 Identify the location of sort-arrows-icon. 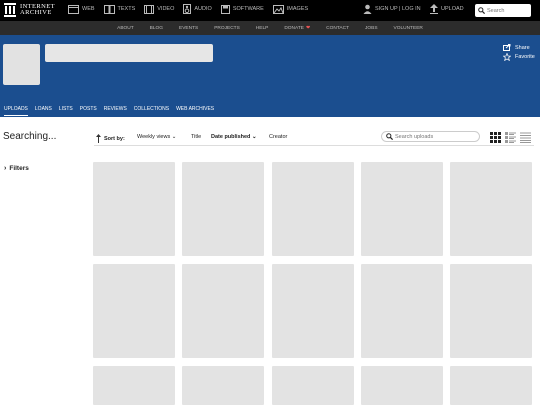
(98, 138).